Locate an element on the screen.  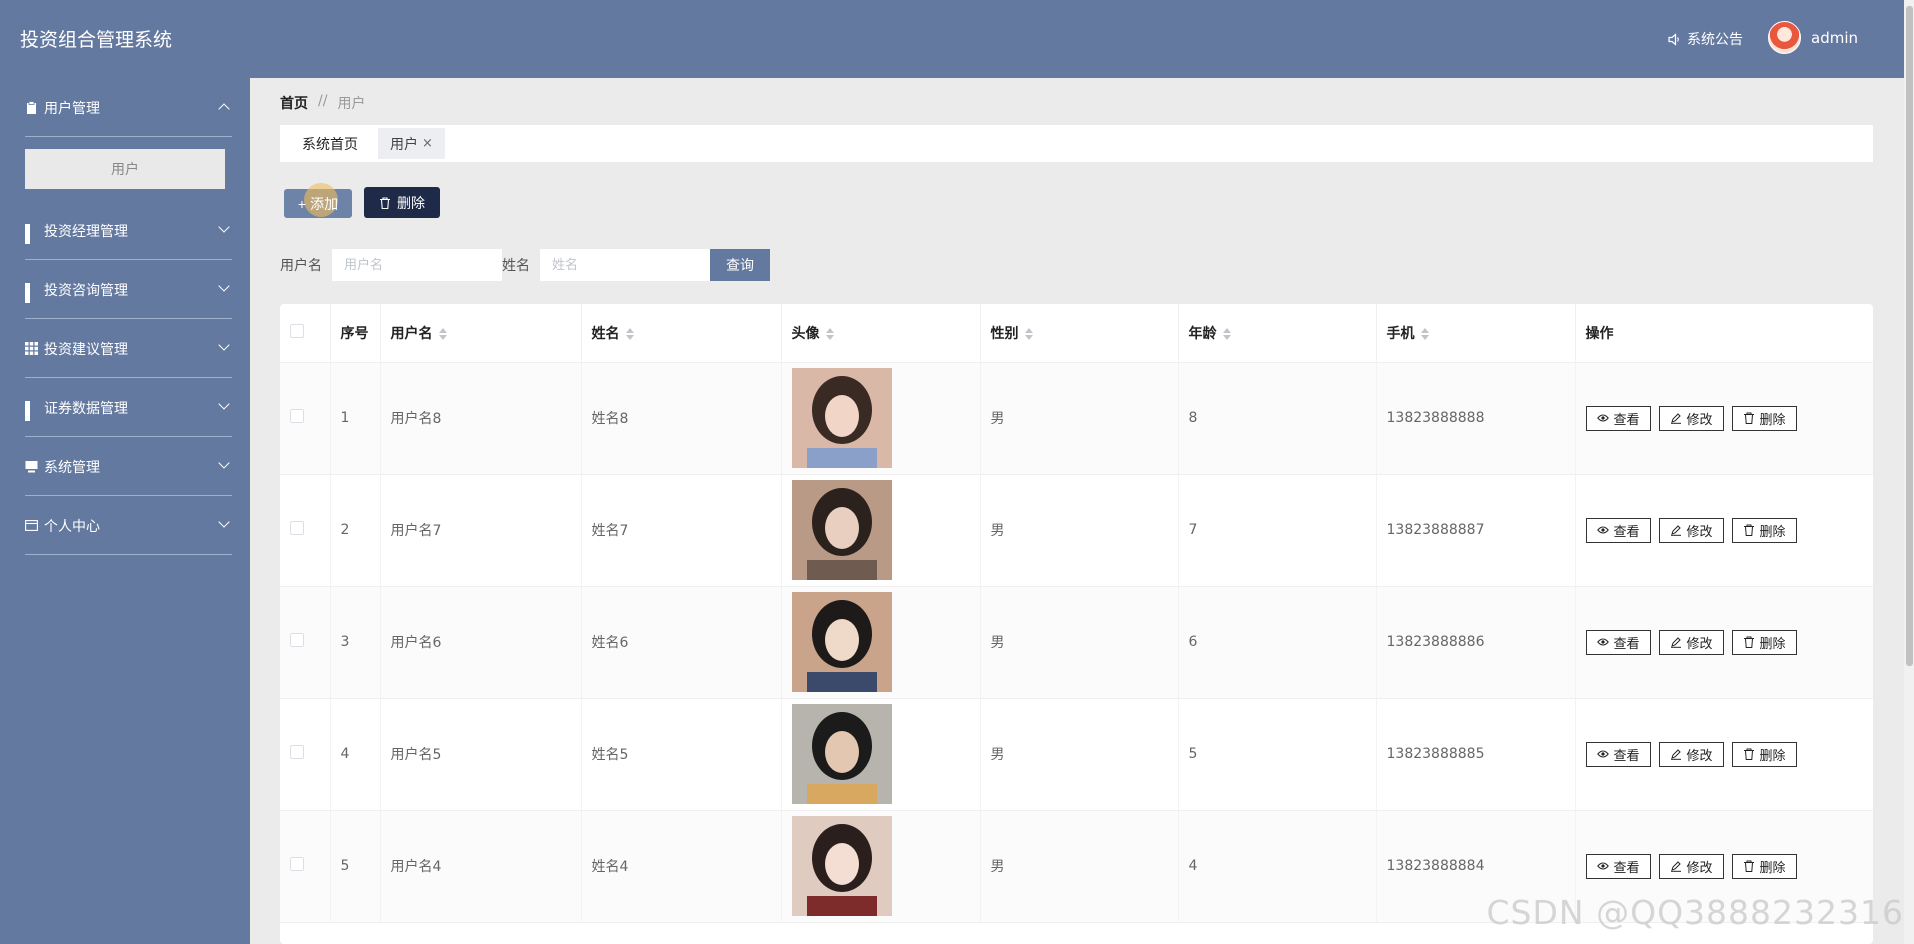
user-menu: admin is located at coordinates (1813, 37).